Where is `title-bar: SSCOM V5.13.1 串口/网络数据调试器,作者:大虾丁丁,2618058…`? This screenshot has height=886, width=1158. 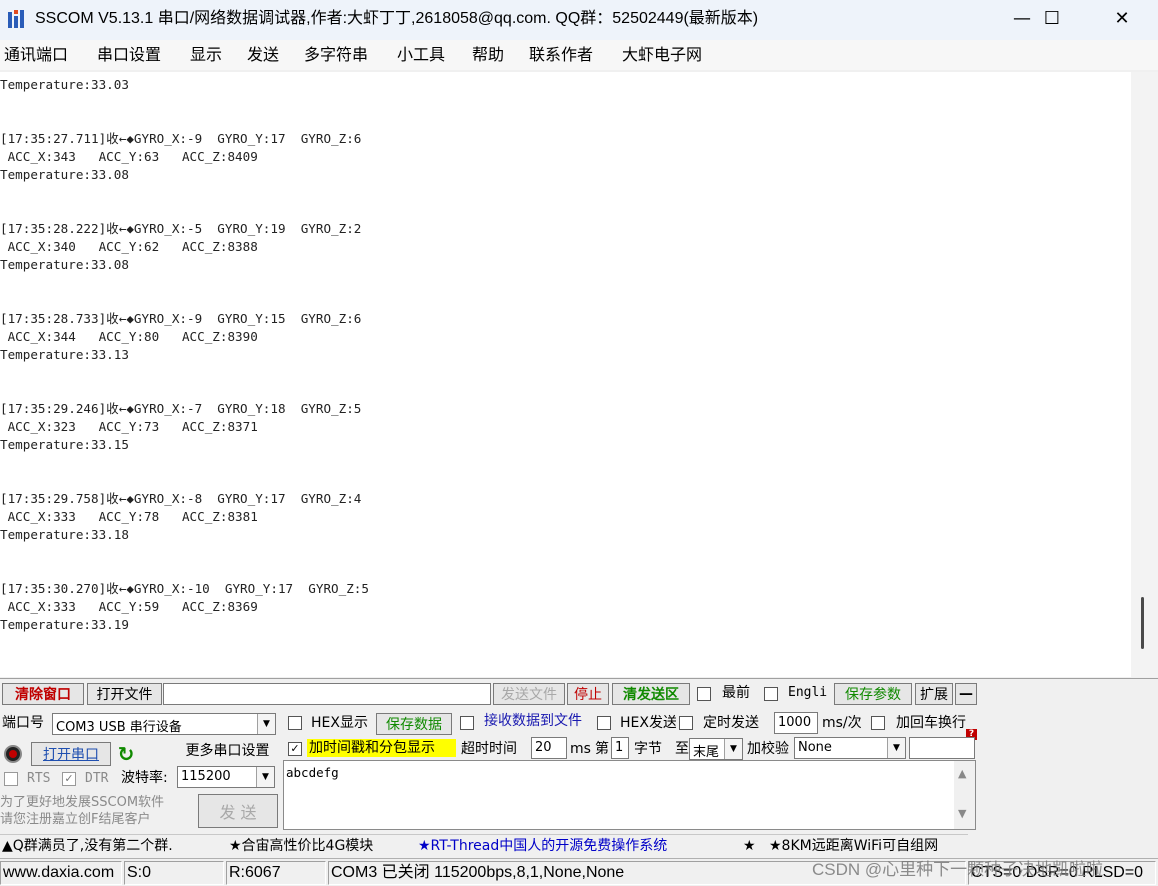
title-bar: SSCOM V5.13.1 串口/网络数据调试器,作者:大虾丁丁,2618058… is located at coordinates (579, 20).